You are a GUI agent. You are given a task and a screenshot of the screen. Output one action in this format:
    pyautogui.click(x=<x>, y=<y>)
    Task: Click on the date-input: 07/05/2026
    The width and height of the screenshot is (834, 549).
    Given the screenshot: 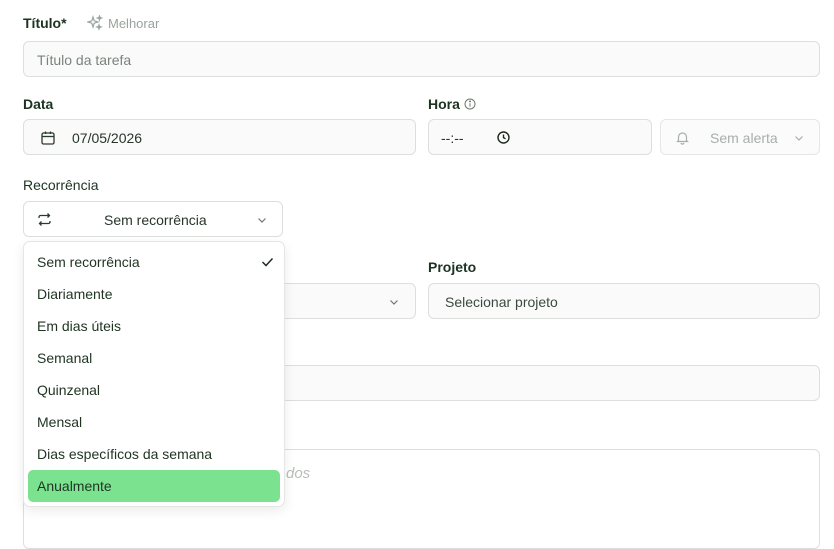 What is the action you would take?
    pyautogui.click(x=219, y=137)
    